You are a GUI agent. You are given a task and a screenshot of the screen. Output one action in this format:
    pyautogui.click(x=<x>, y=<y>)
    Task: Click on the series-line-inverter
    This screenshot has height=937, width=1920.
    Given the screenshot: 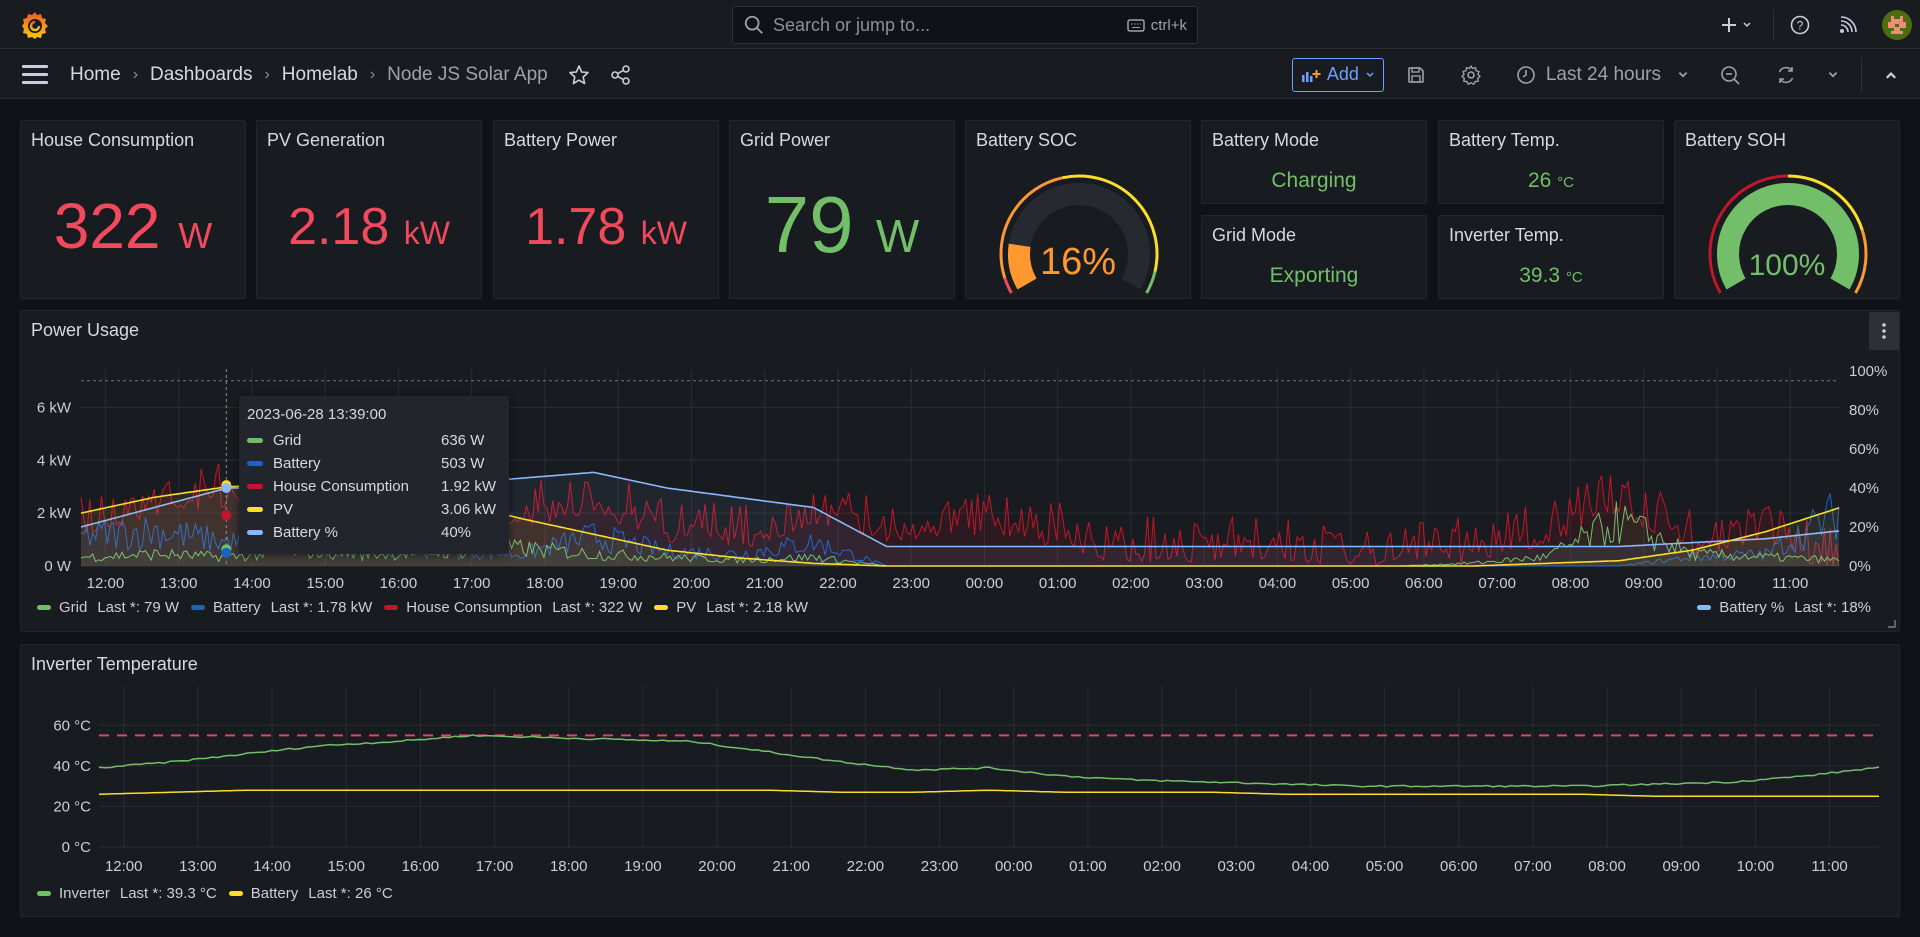 What is the action you would take?
    pyautogui.click(x=989, y=761)
    